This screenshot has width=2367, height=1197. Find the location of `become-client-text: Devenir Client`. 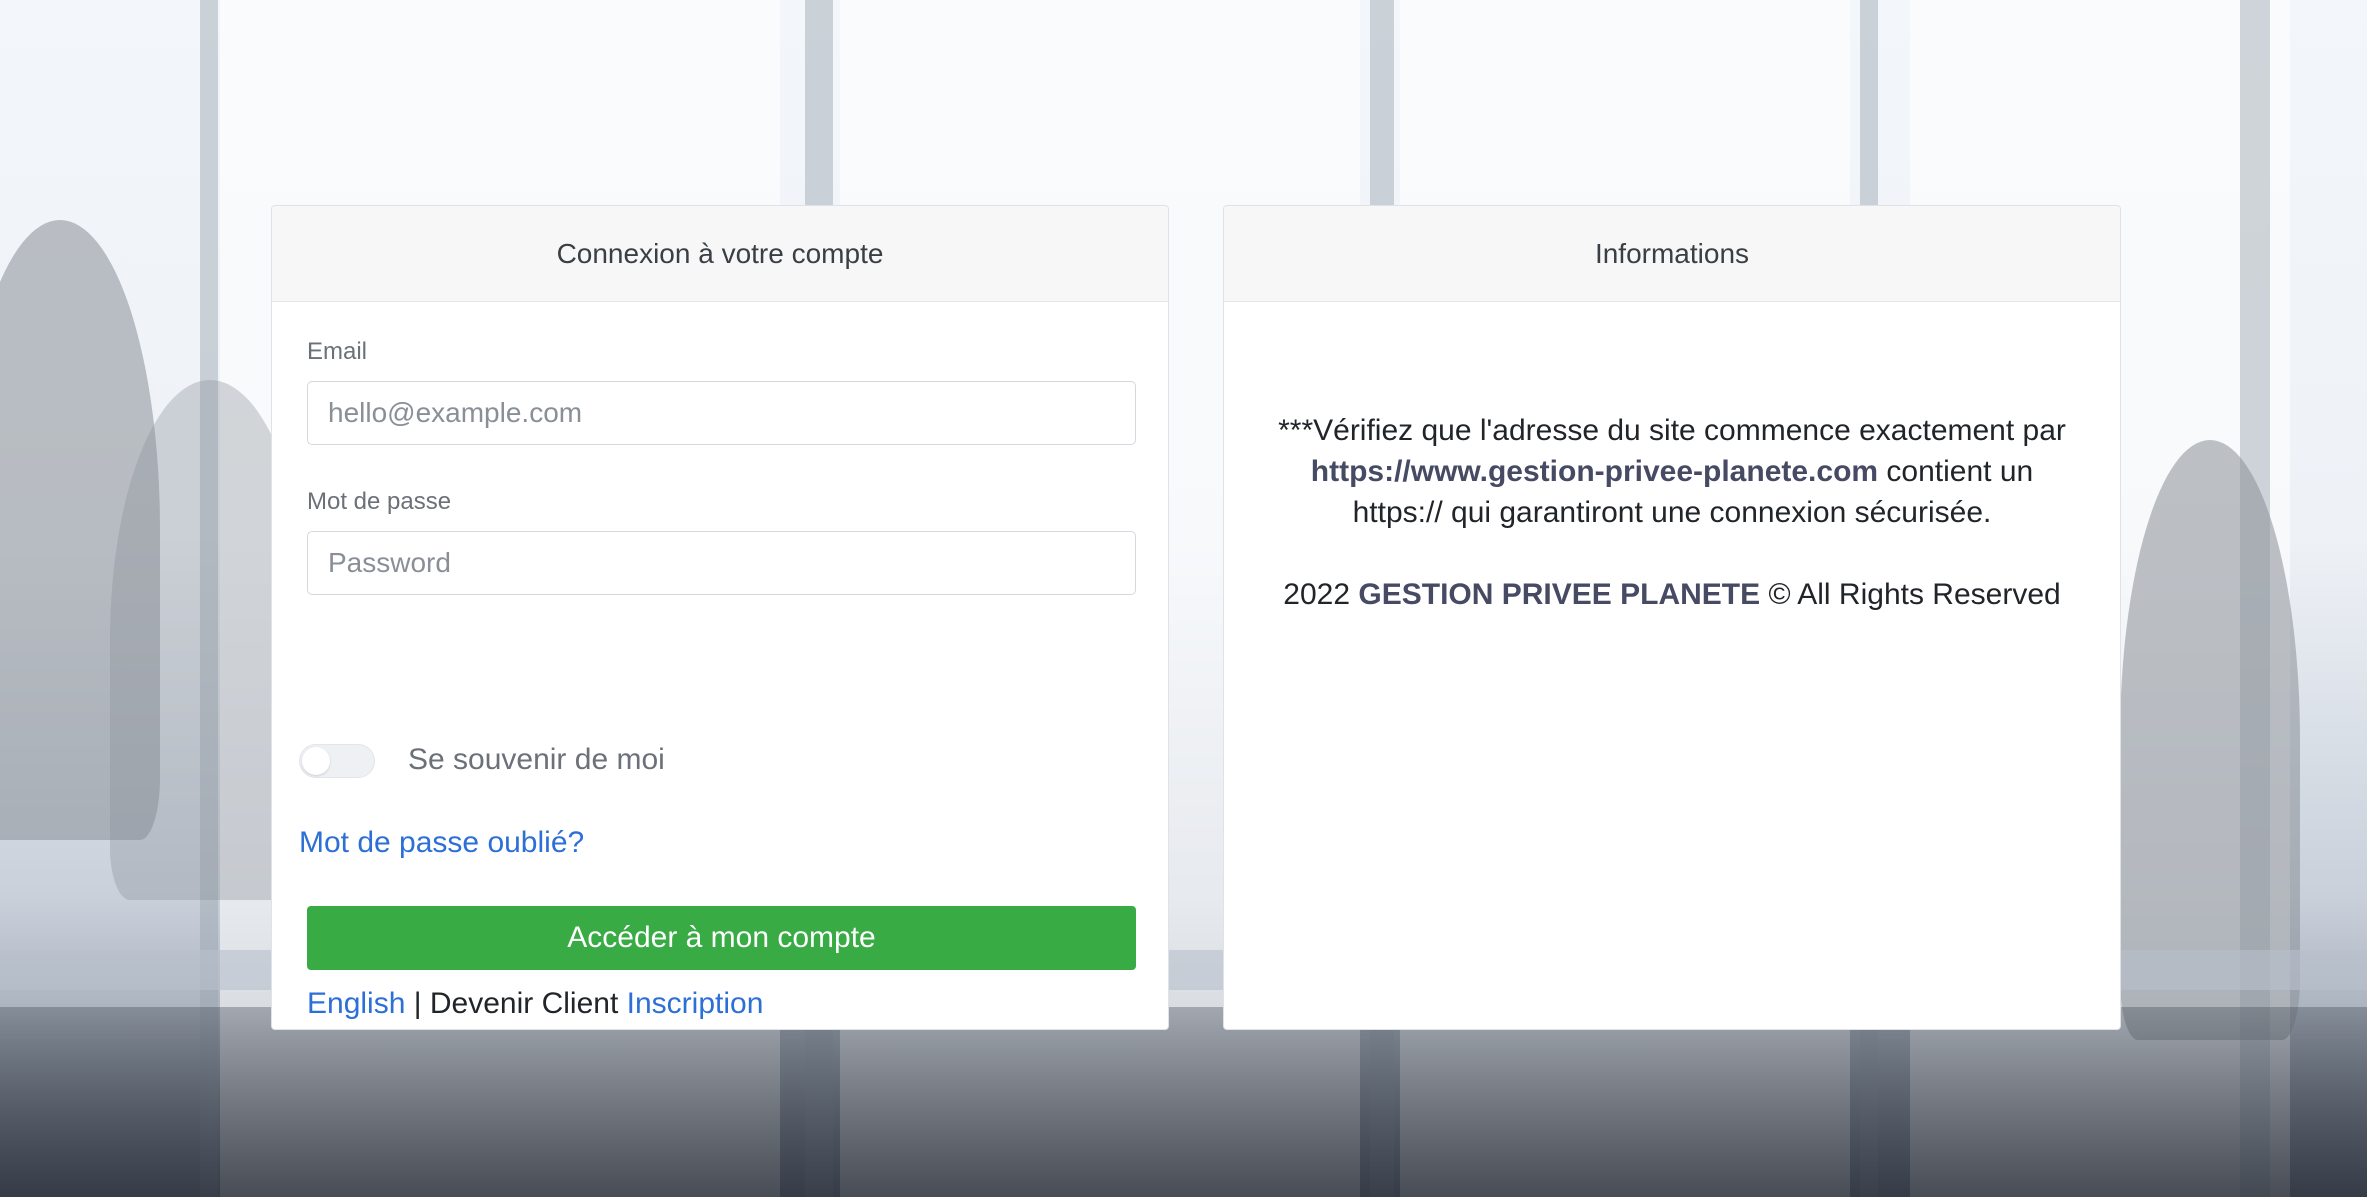

become-client-text: Devenir Client is located at coordinates (524, 1003).